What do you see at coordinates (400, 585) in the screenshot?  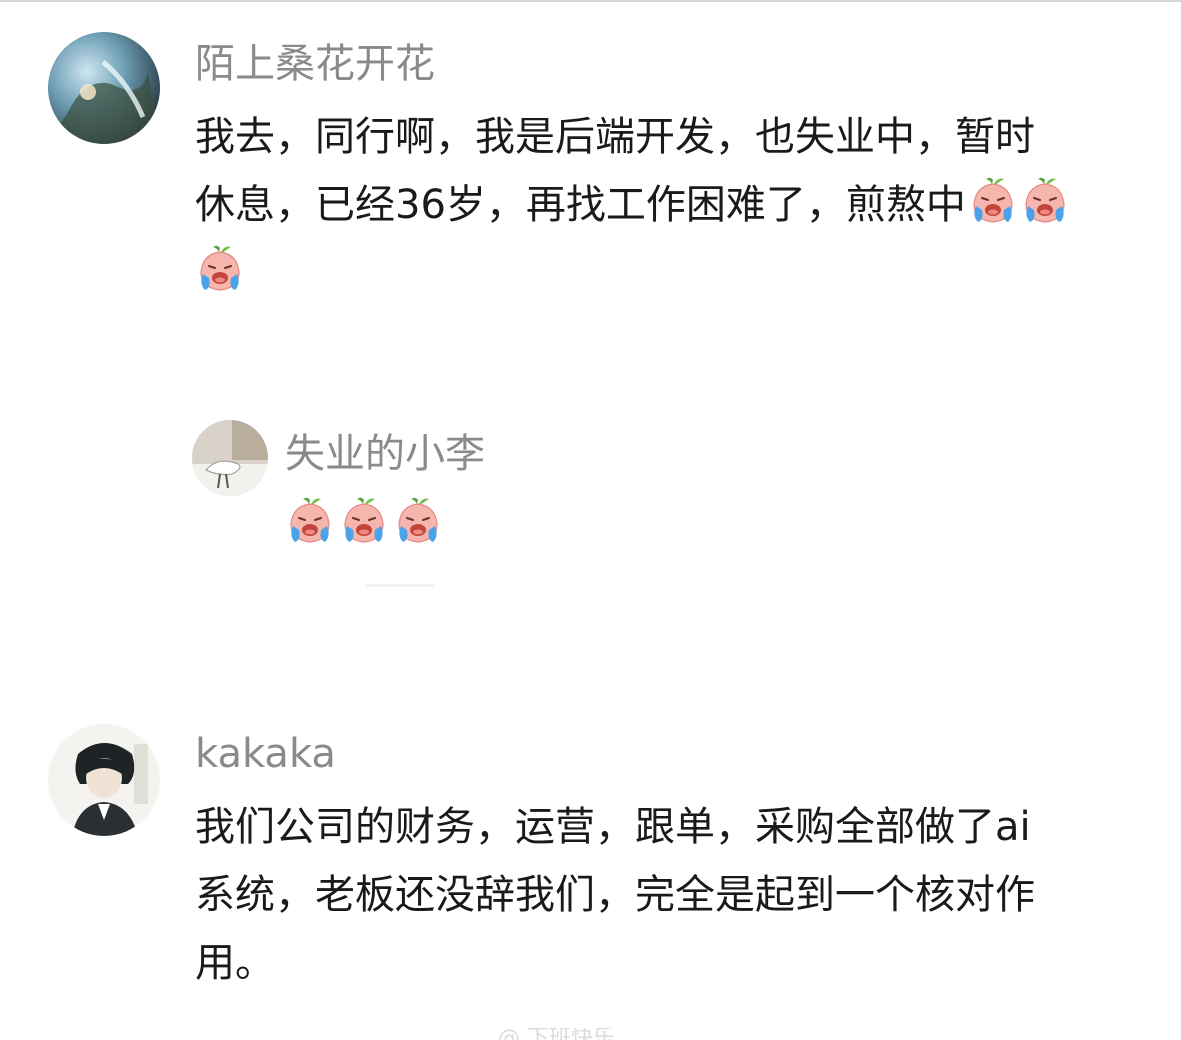 I see `faint-divider` at bounding box center [400, 585].